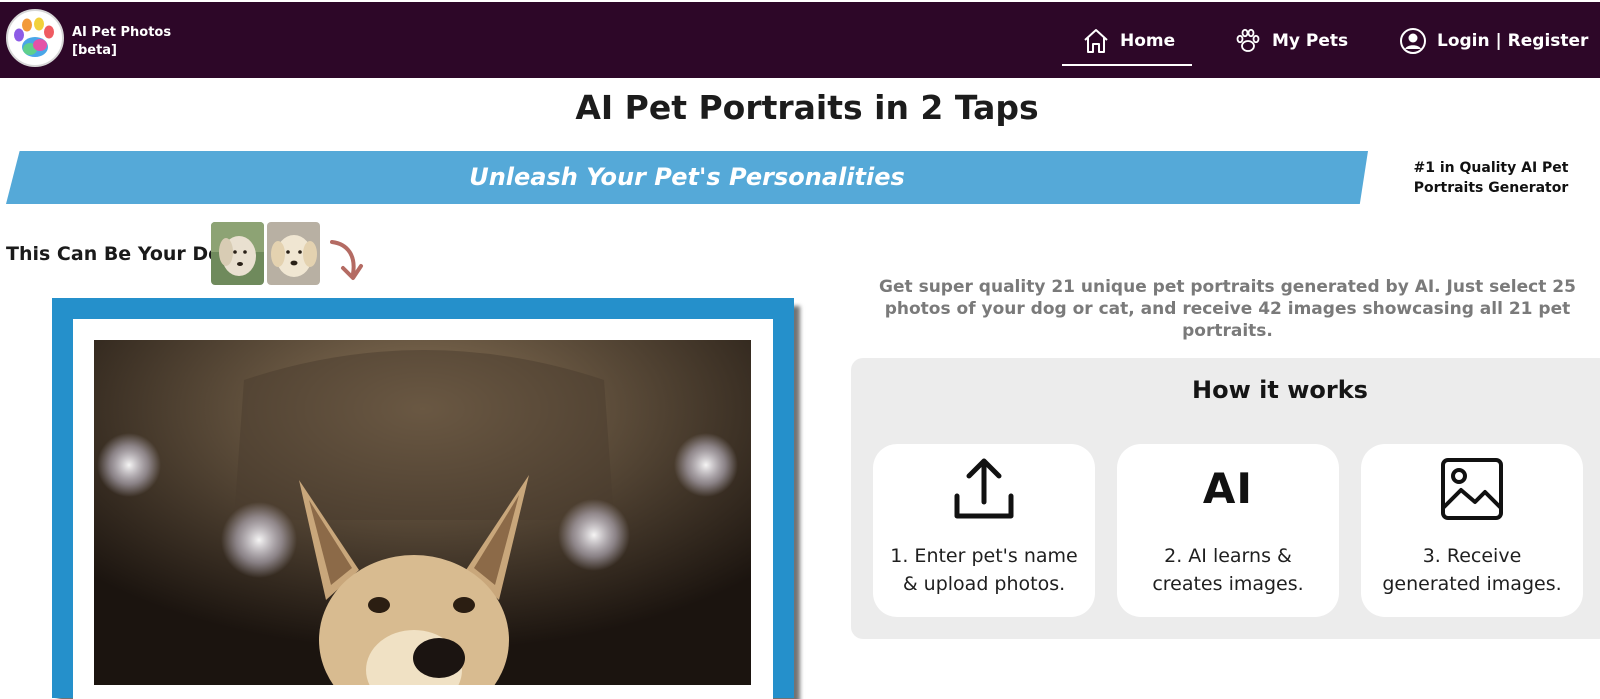 This screenshot has height=699, width=1600. Describe the element at coordinates (1127, 65) in the screenshot. I see `active-tab-indicator` at that location.